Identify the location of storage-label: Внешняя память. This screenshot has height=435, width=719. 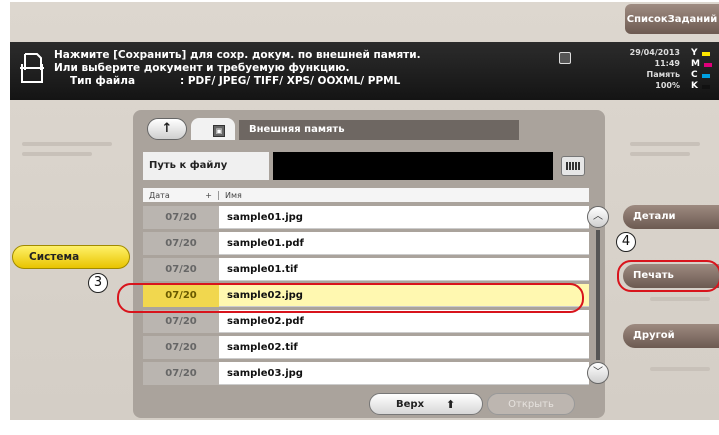
(379, 130).